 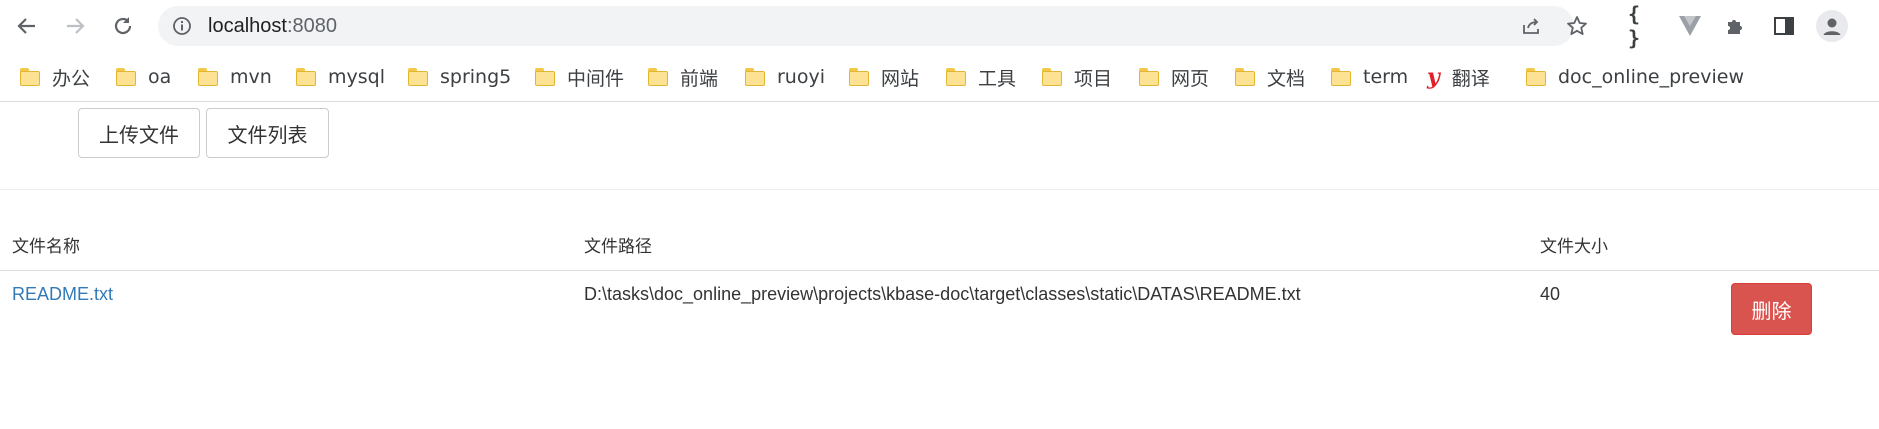 What do you see at coordinates (476, 77) in the screenshot?
I see `bookmark-label: spring5` at bounding box center [476, 77].